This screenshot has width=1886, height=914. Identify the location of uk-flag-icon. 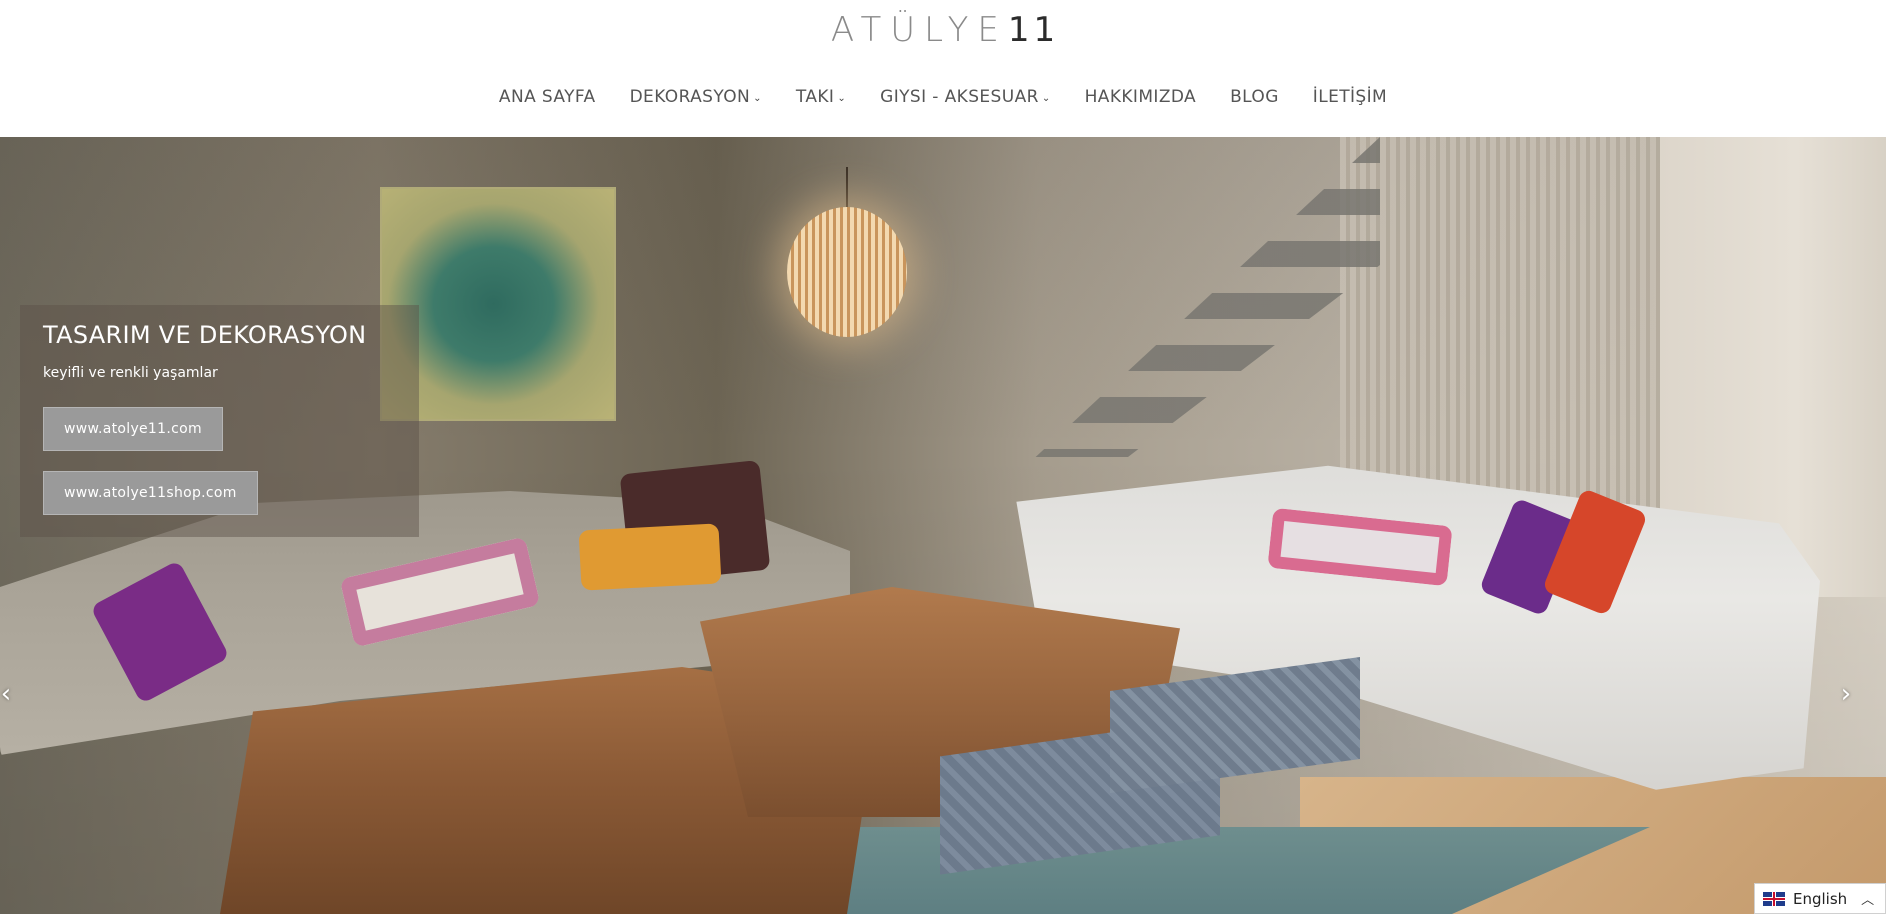
(1774, 898).